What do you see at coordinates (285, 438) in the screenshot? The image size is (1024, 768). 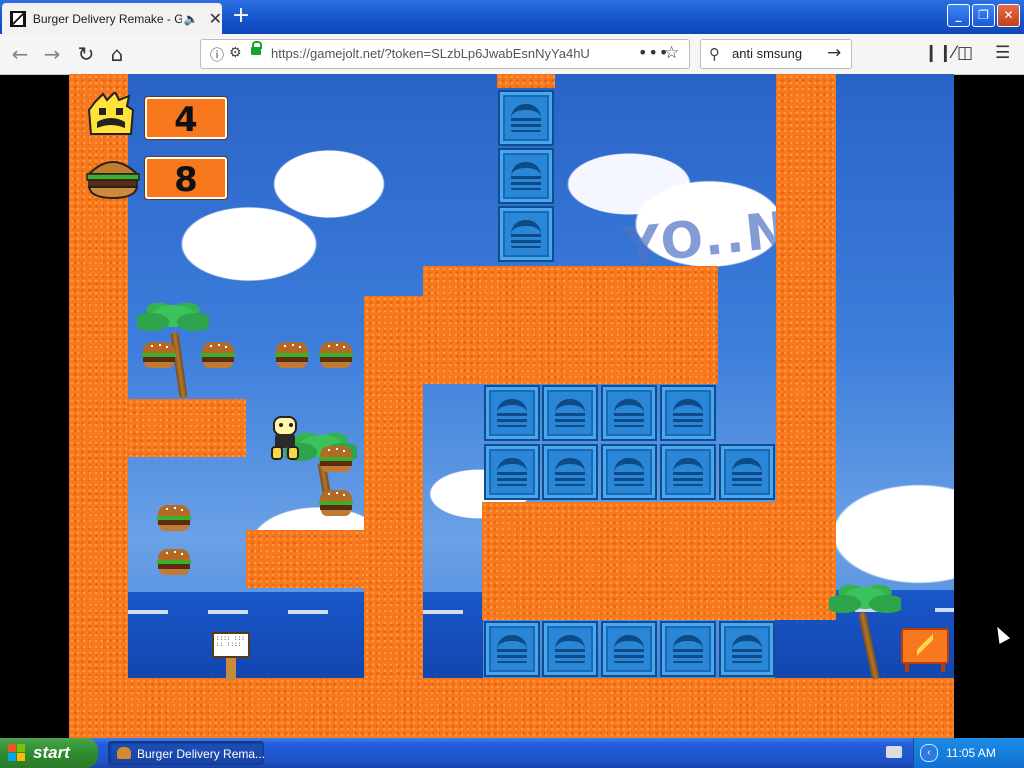 I see `player-character` at bounding box center [285, 438].